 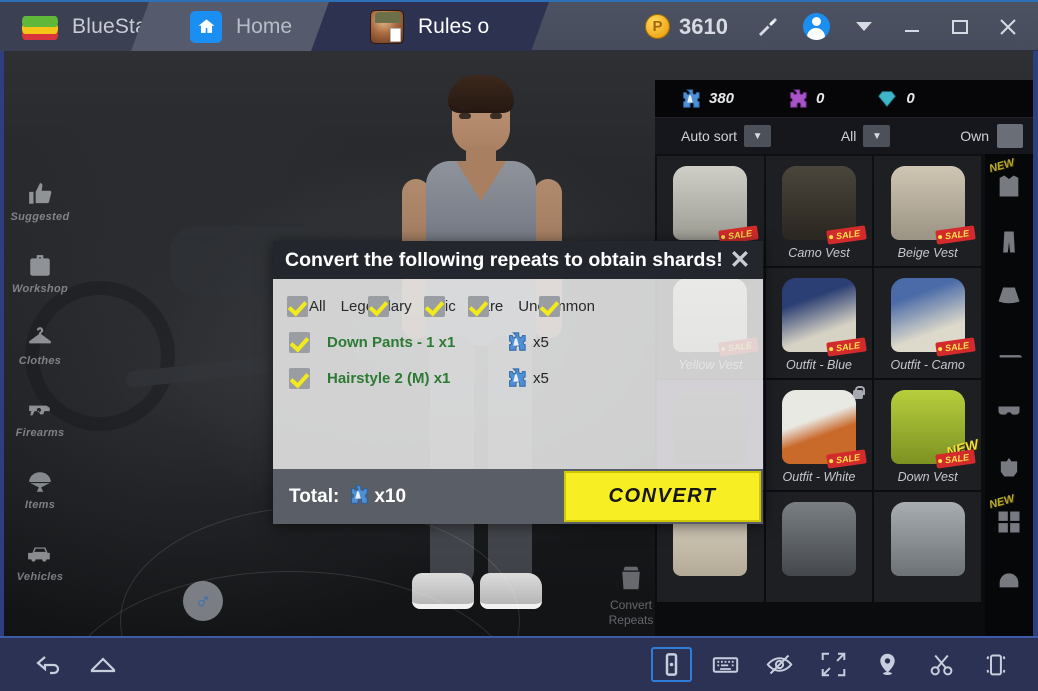 I want to click on coin-balance: P 3610, so click(x=686, y=27).